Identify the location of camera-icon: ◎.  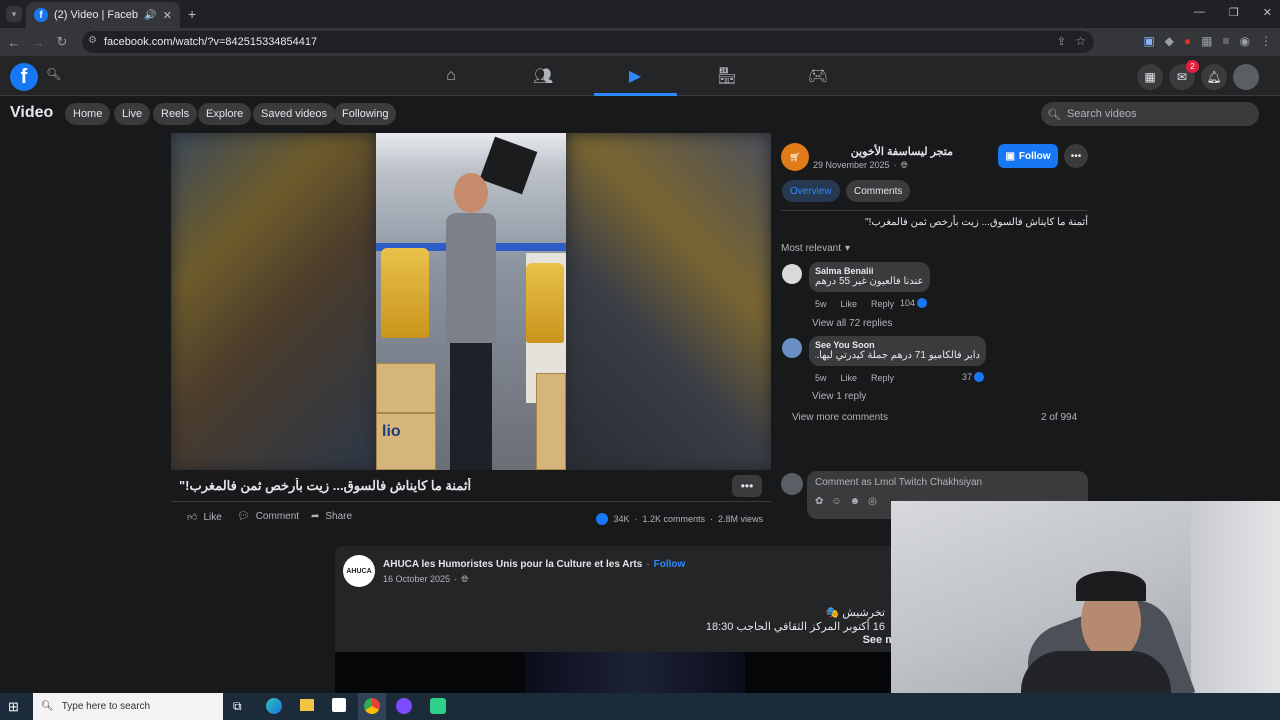
(872, 501).